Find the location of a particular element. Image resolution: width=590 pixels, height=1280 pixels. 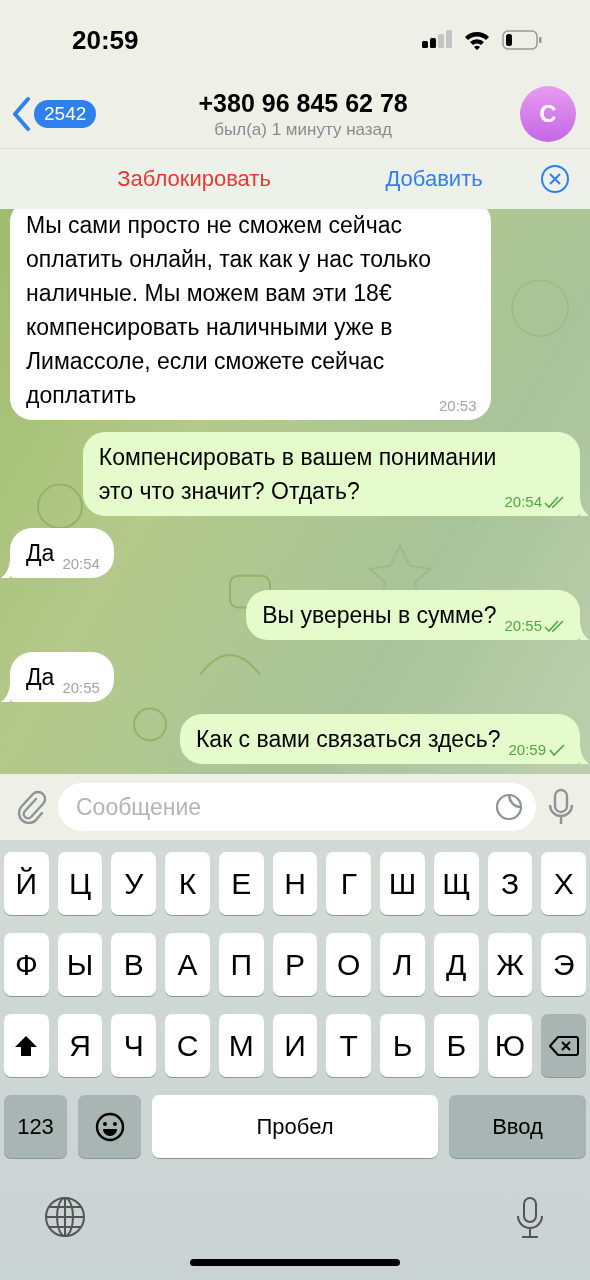

letter-key: А is located at coordinates (187, 964).